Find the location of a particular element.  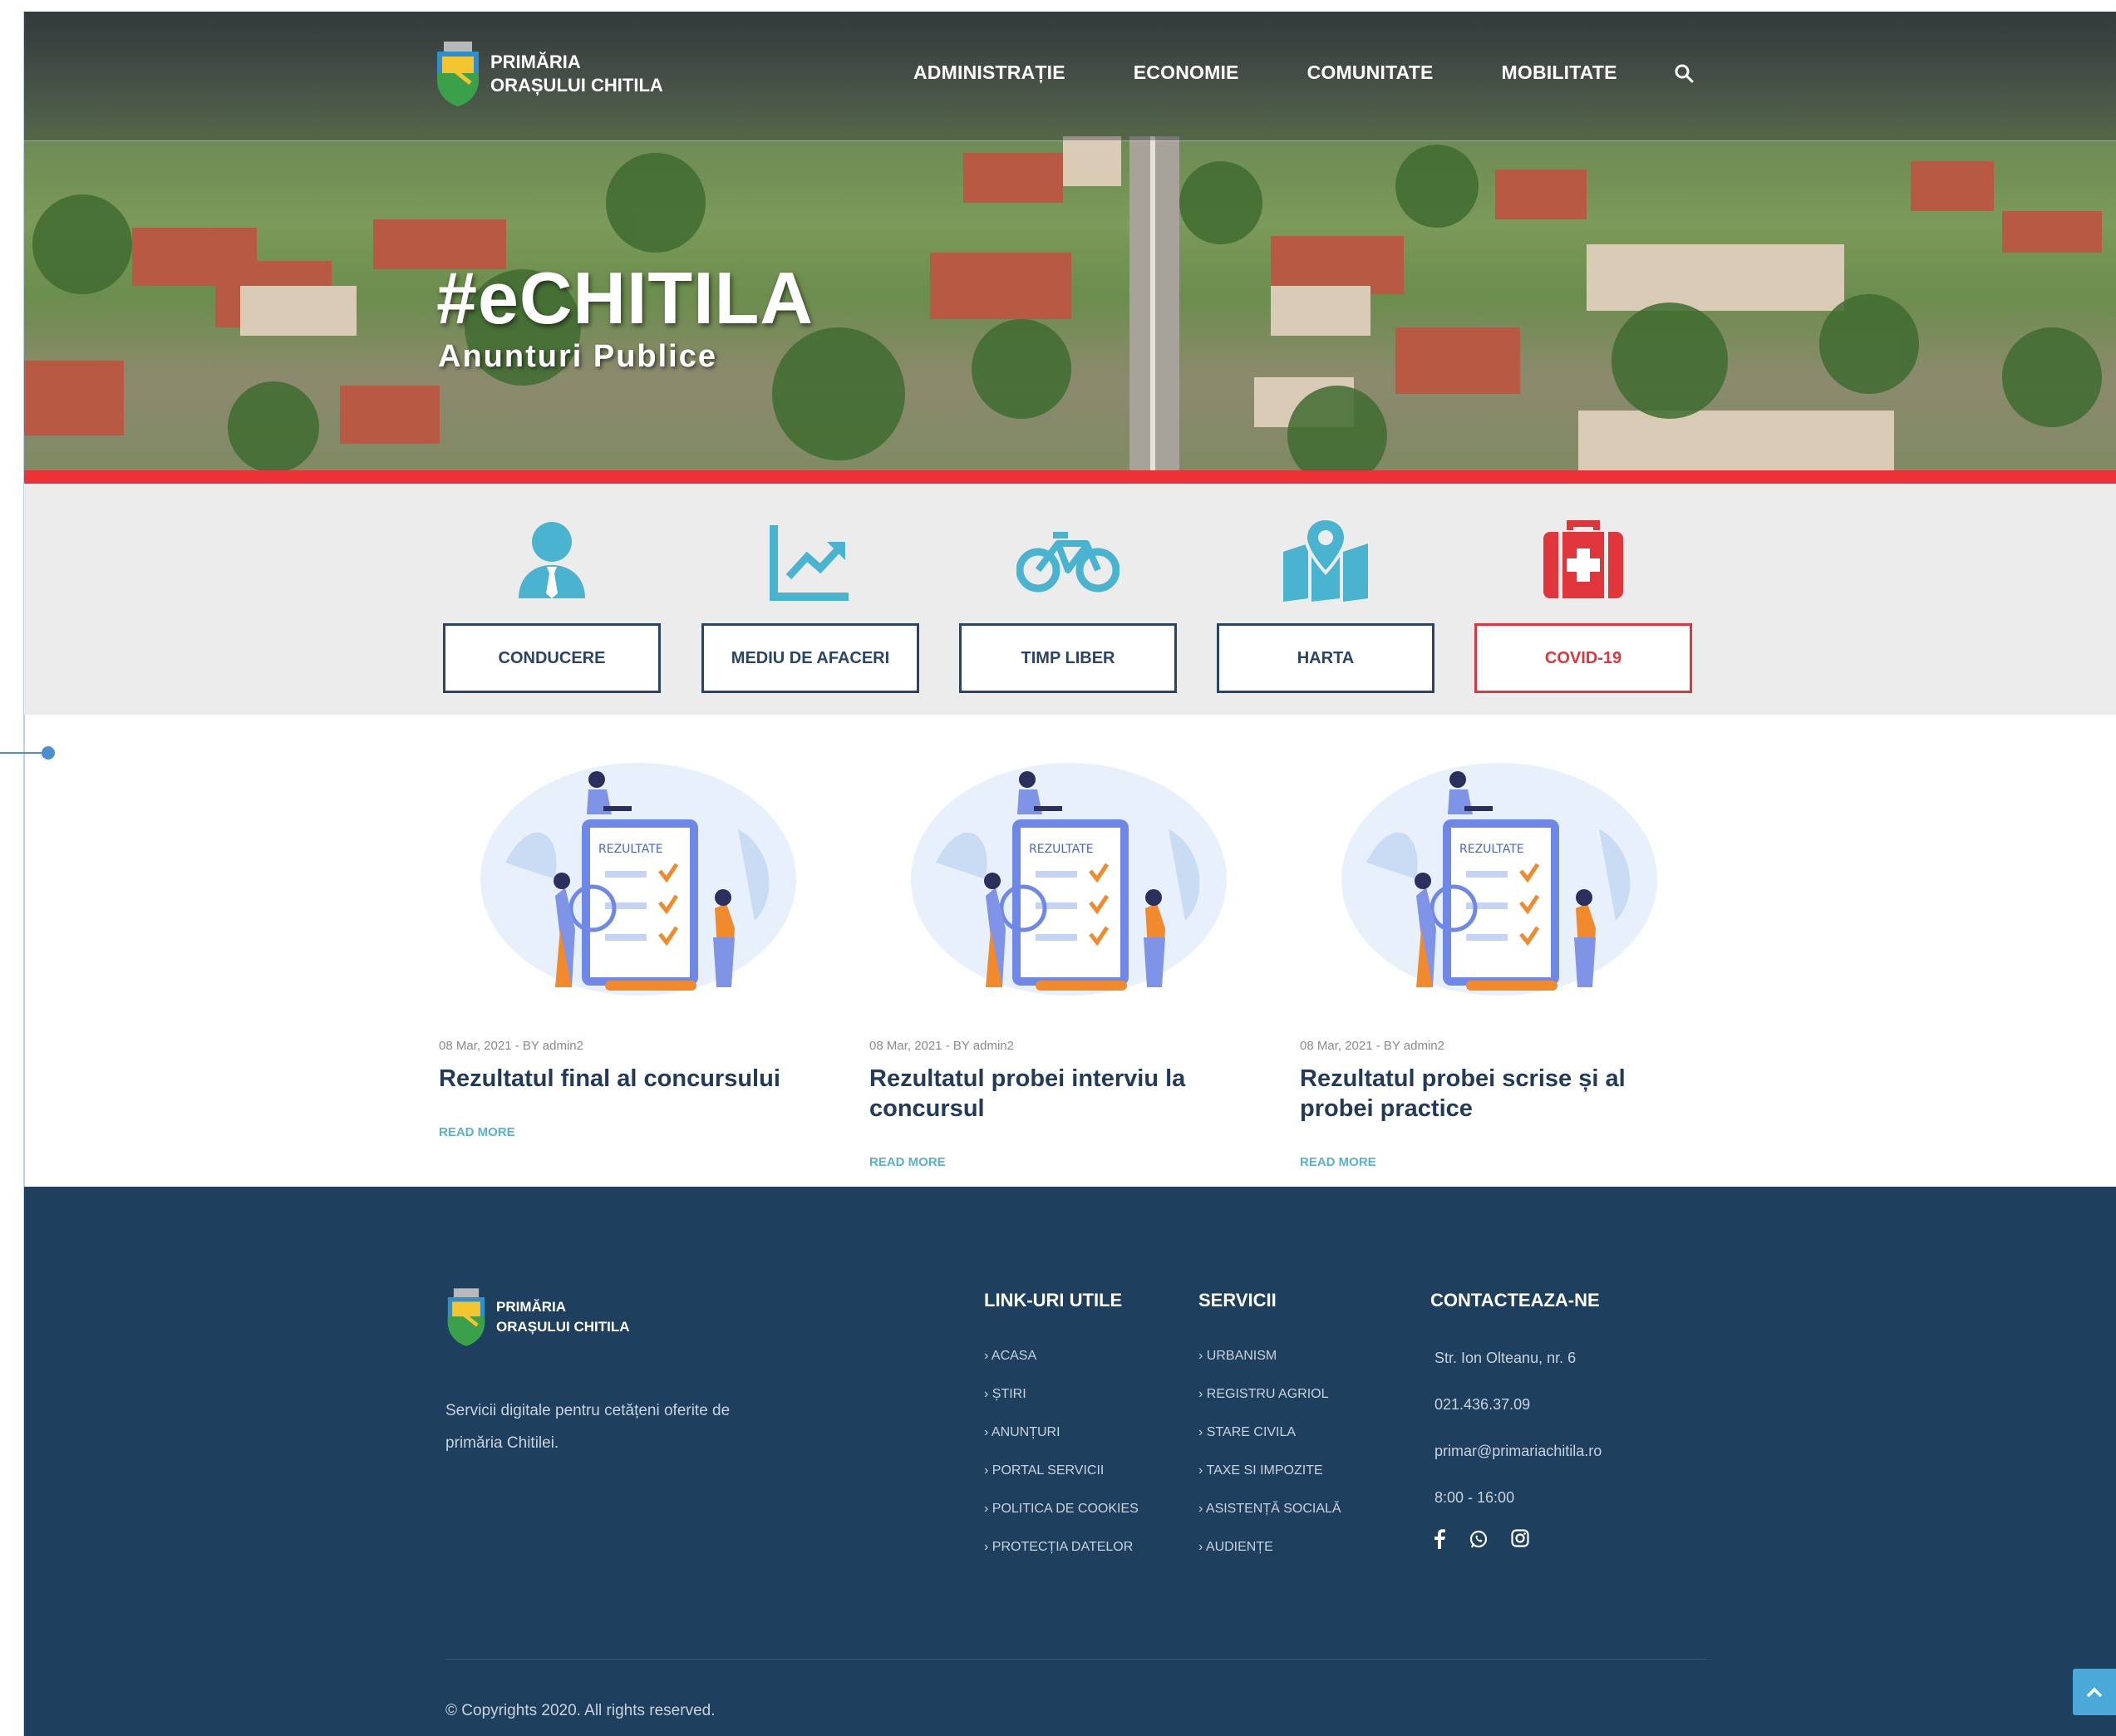

copyright-text: © Copyrights 2020. All rights reserved. is located at coordinates (581, 1711).